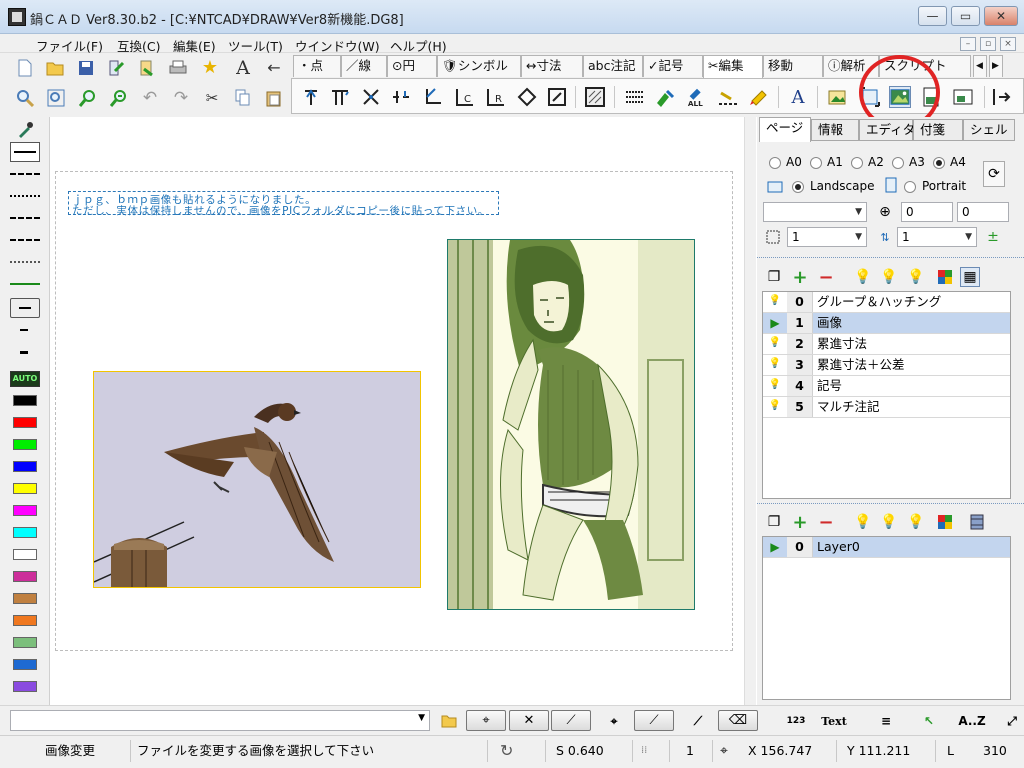 Image resolution: width=1024 pixels, height=768 pixels. Describe the element at coordinates (863, 522) in the screenshot. I see `layer-bulb-single-icon: 💡` at that location.